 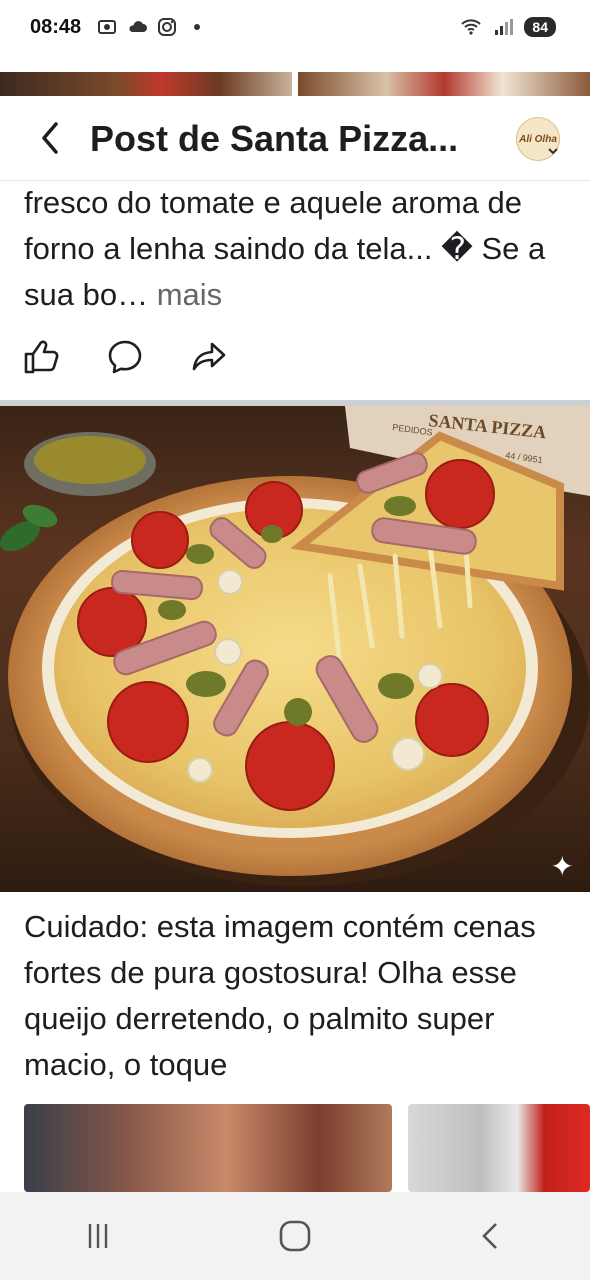 What do you see at coordinates (56, 27) in the screenshot?
I see `status-time: 08:48` at bounding box center [56, 27].